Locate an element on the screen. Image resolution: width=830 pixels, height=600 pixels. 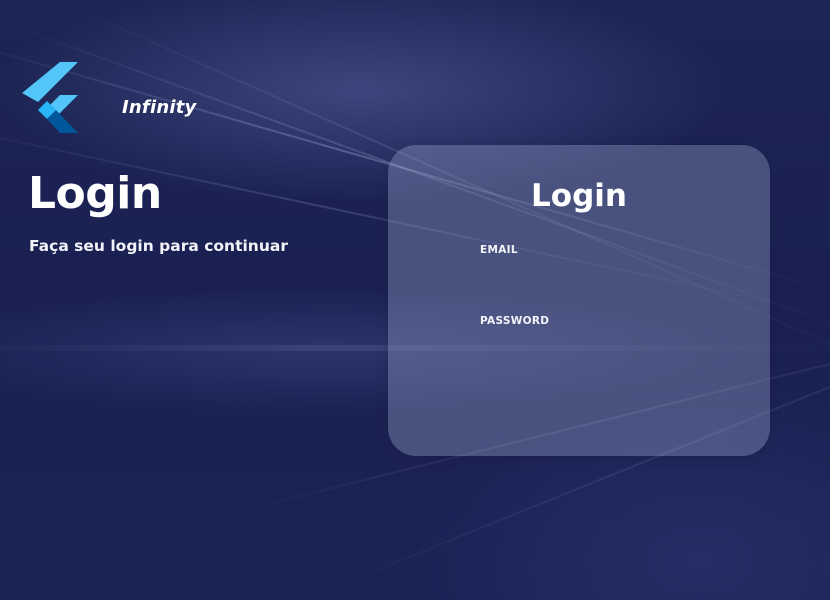
flutter-logo-icon is located at coordinates (50, 97).